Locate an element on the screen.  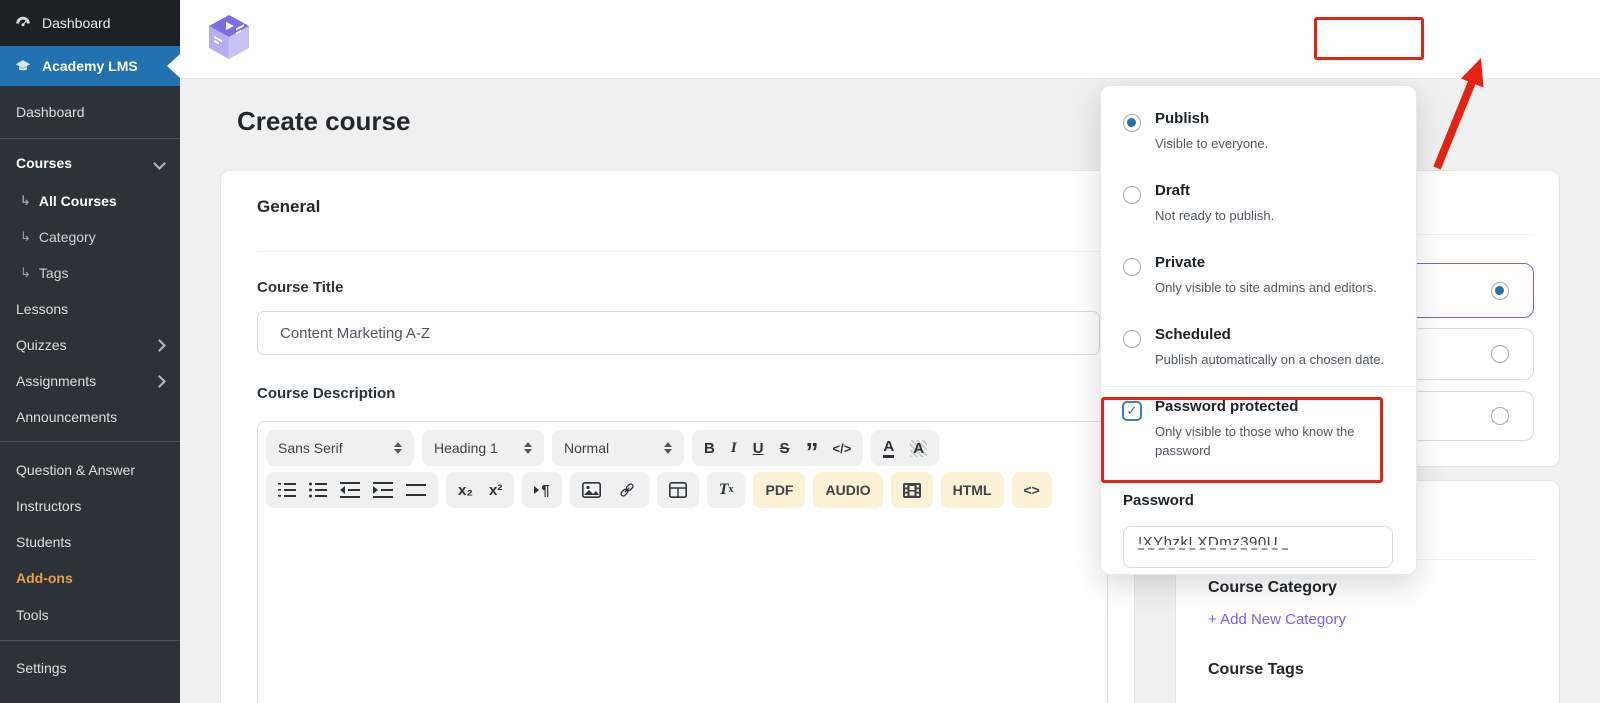
pdf-button: PDF is located at coordinates (779, 490).